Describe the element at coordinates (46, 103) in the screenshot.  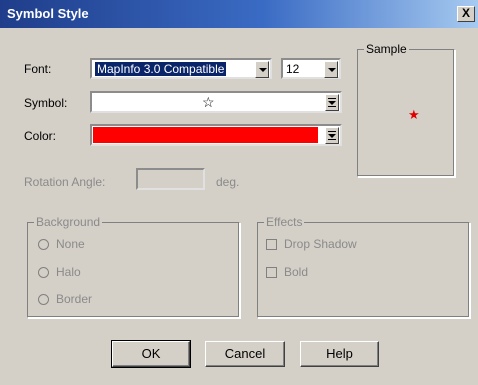
I see `symbol-label: Symbol:` at that location.